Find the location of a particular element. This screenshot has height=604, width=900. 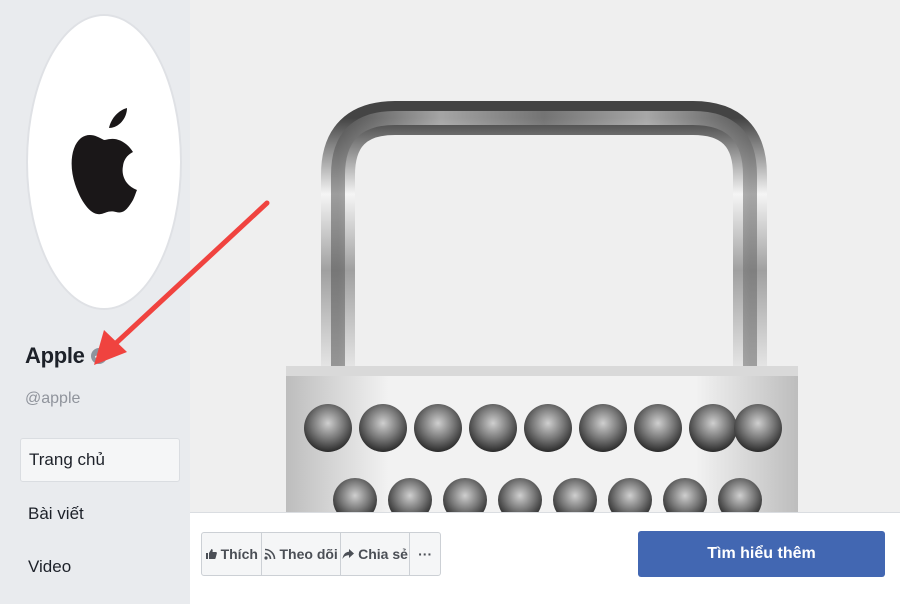

share-button: Chia sẻ is located at coordinates (376, 554).